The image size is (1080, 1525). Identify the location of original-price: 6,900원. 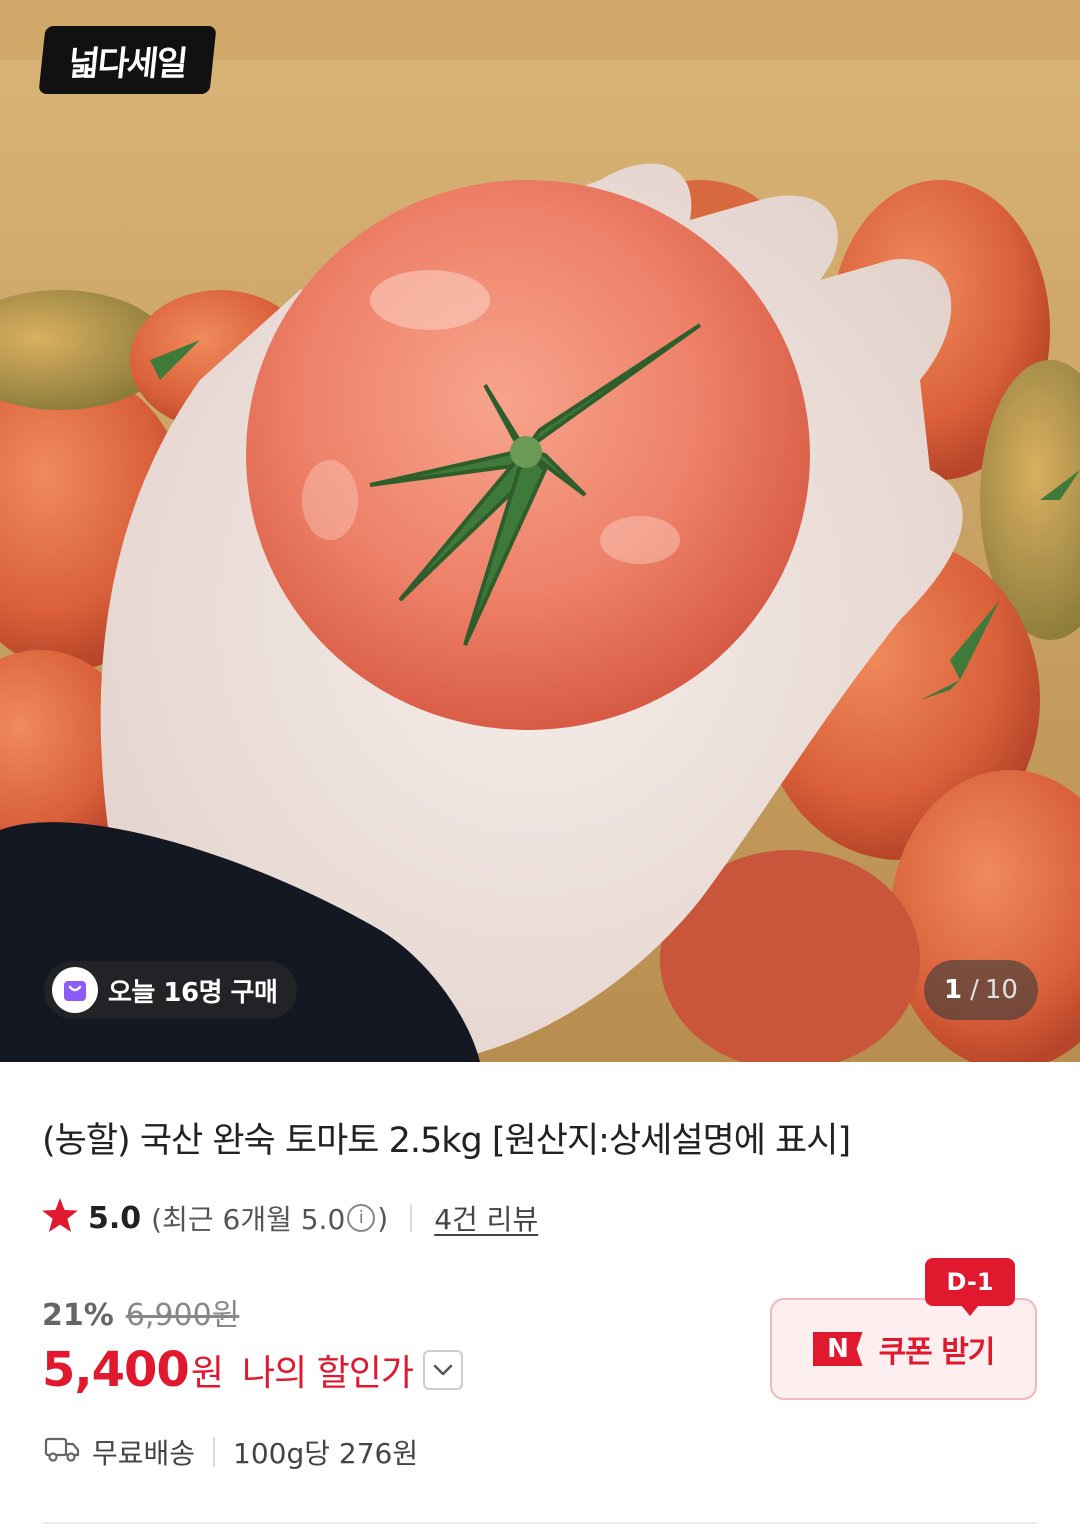
(182, 1315).